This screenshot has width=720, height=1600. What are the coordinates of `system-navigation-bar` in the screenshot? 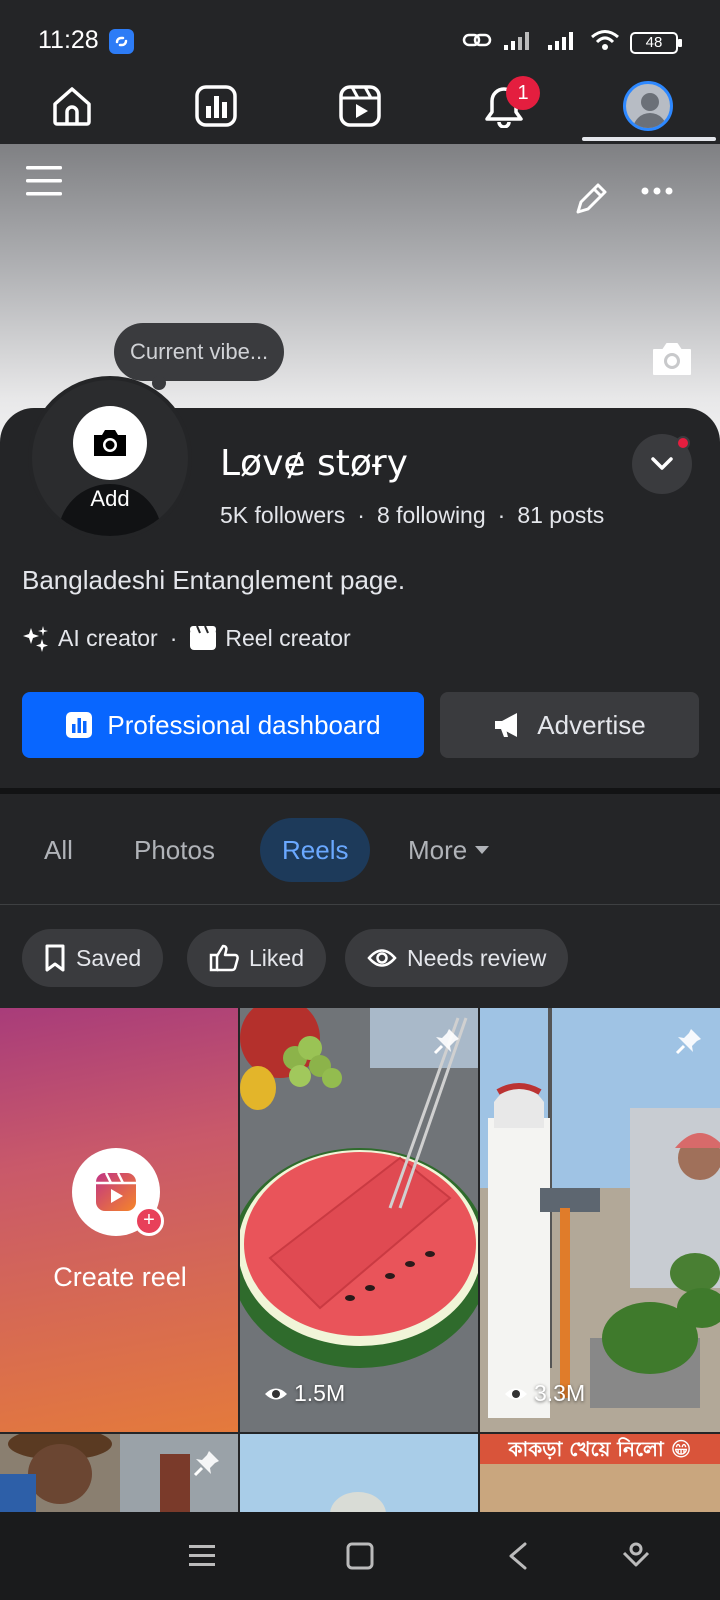 It's located at (360, 1556).